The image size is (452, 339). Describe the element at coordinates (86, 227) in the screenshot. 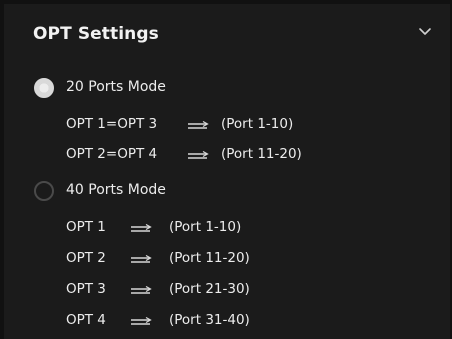

I see `opt-label: OPT 1` at that location.